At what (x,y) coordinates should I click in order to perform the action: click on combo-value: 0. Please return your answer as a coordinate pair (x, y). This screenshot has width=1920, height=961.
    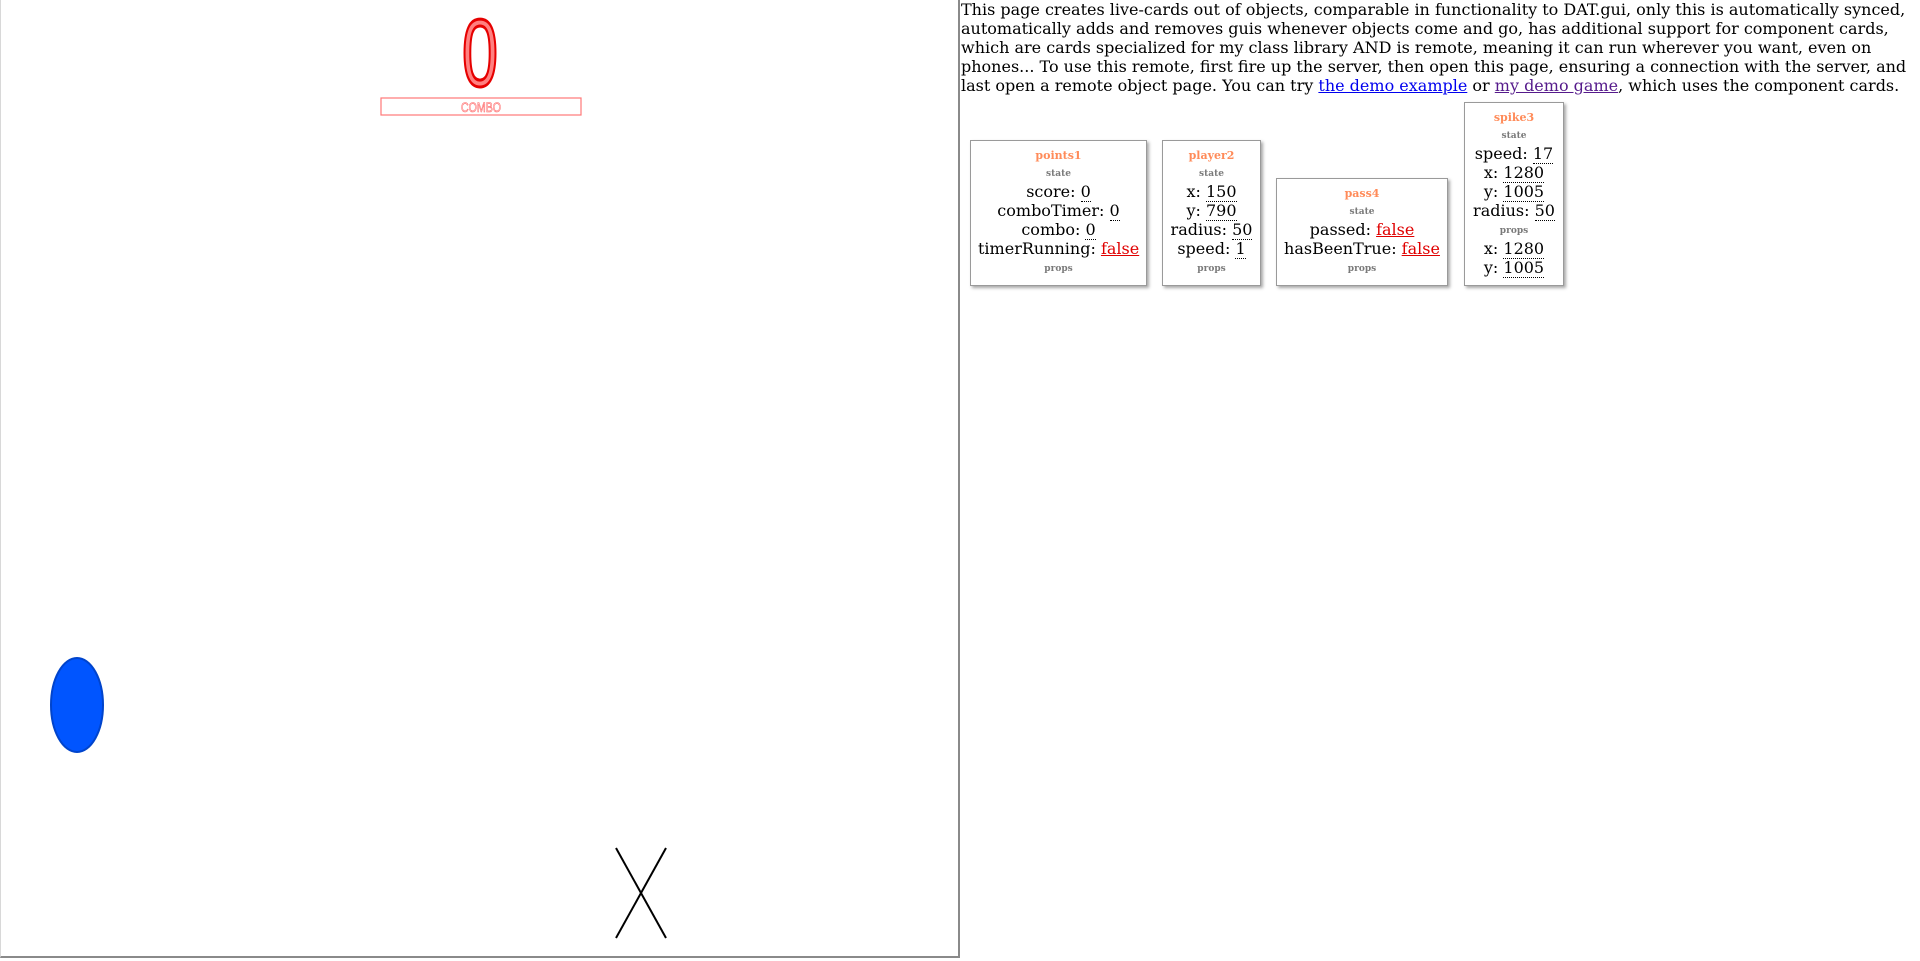
    Looking at the image, I should click on (1090, 230).